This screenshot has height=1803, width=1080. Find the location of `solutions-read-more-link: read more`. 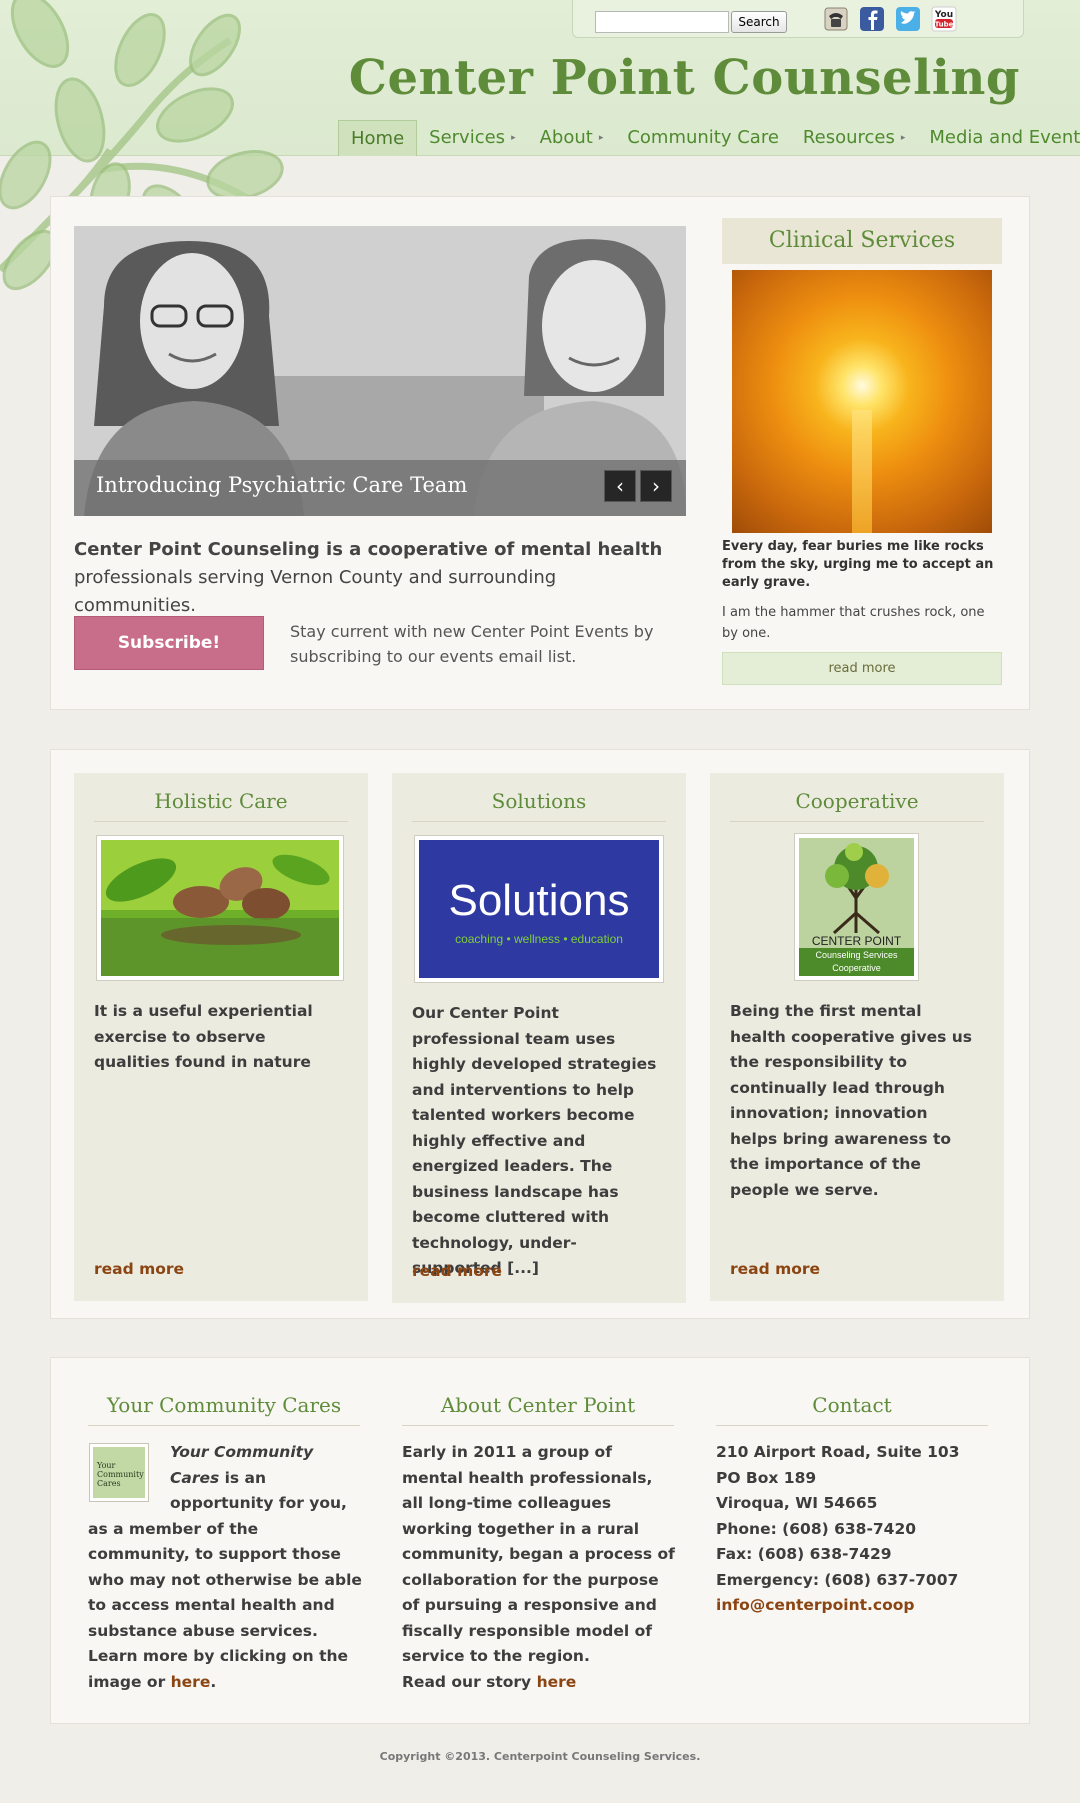

solutions-read-more-link: read more is located at coordinates (457, 1271).